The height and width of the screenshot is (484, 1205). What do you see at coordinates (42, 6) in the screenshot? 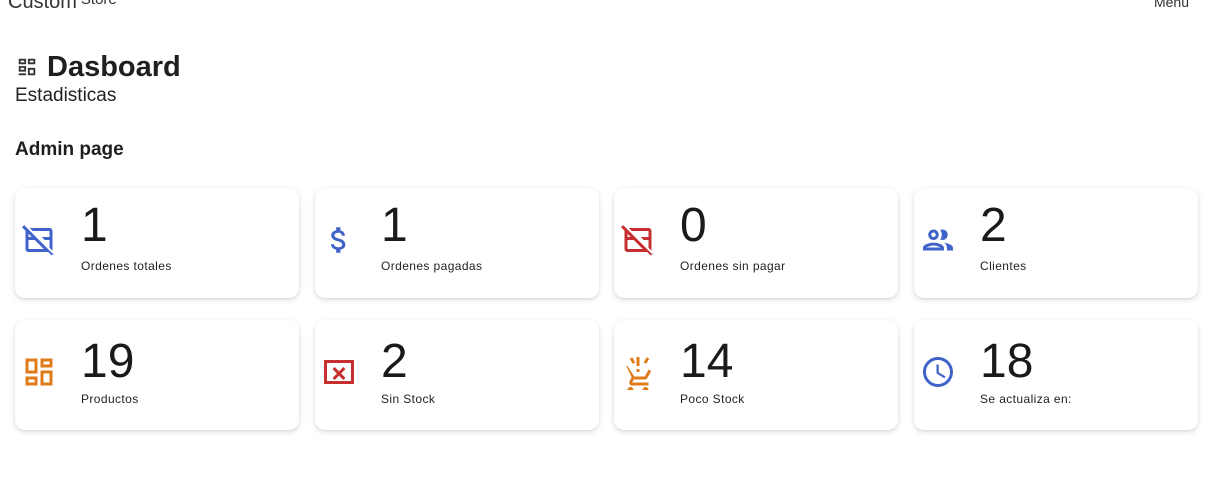
I see `brand-name: Custom` at bounding box center [42, 6].